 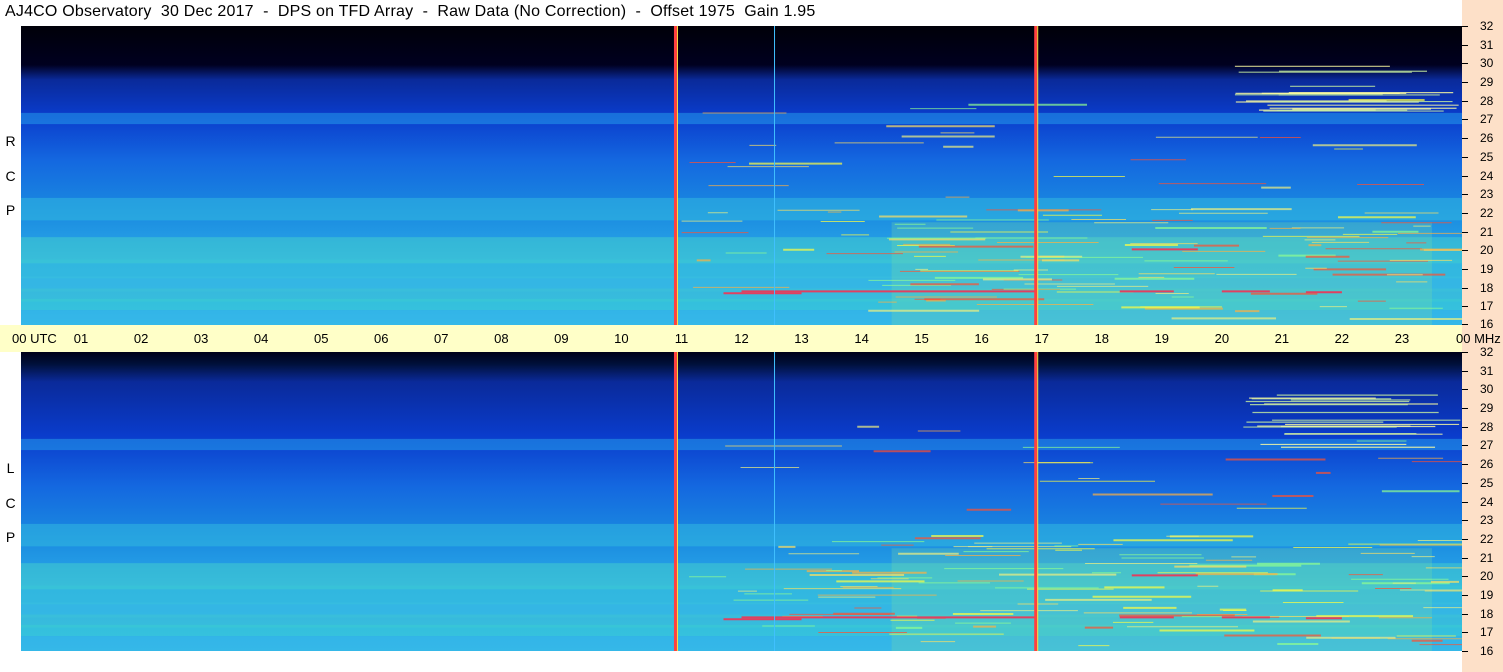 What do you see at coordinates (1487, 44) in the screenshot?
I see `frequency-tick-label: 31` at bounding box center [1487, 44].